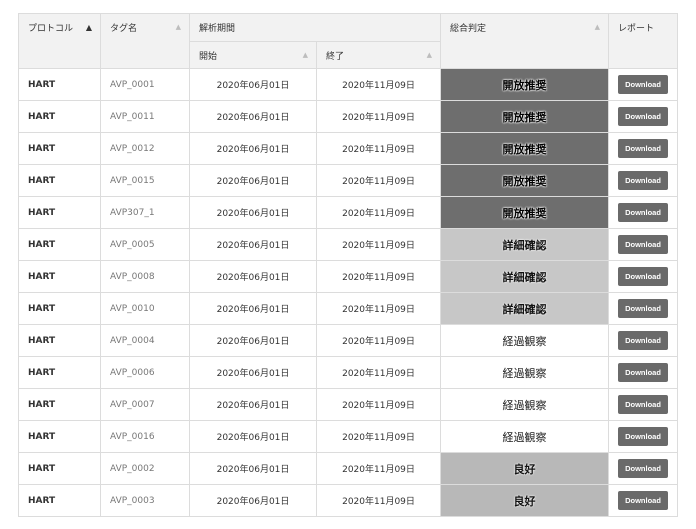 The height and width of the screenshot is (529, 696). I want to click on col-header-period-label: 解析期間, so click(217, 29).